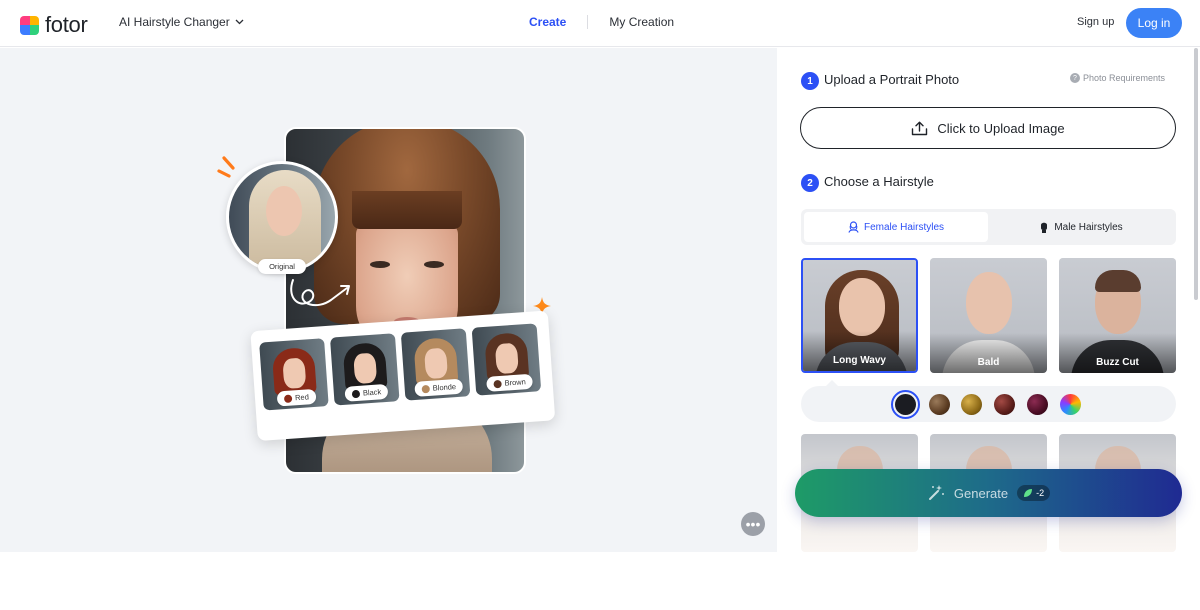 The image size is (1200, 610). Describe the element at coordinates (988, 315) in the screenshot. I see `hairstyle-card-bald: Bald` at that location.